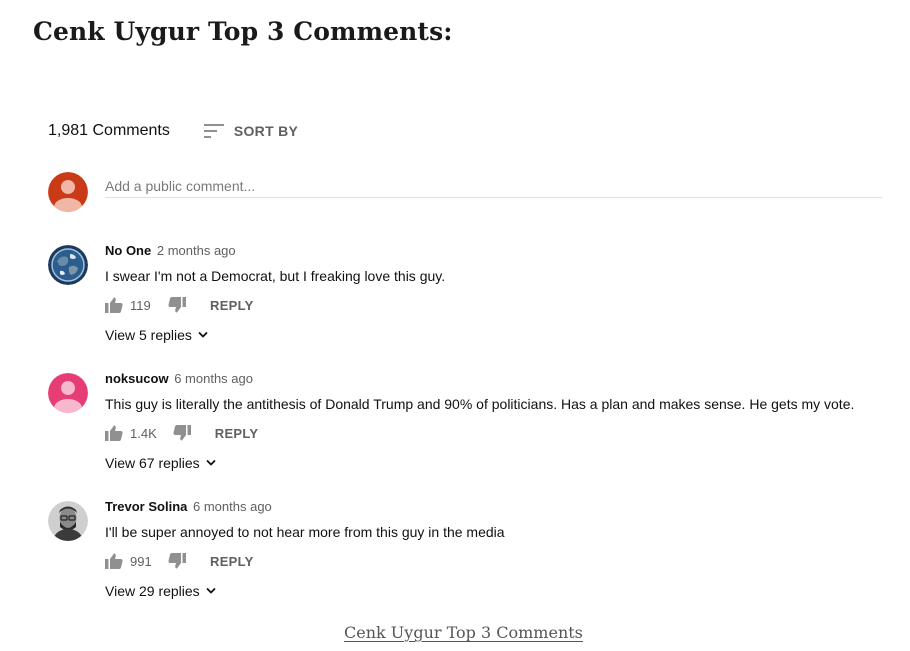 This screenshot has width=910, height=651. Describe the element at coordinates (68, 192) in the screenshot. I see `user-avatar` at that location.